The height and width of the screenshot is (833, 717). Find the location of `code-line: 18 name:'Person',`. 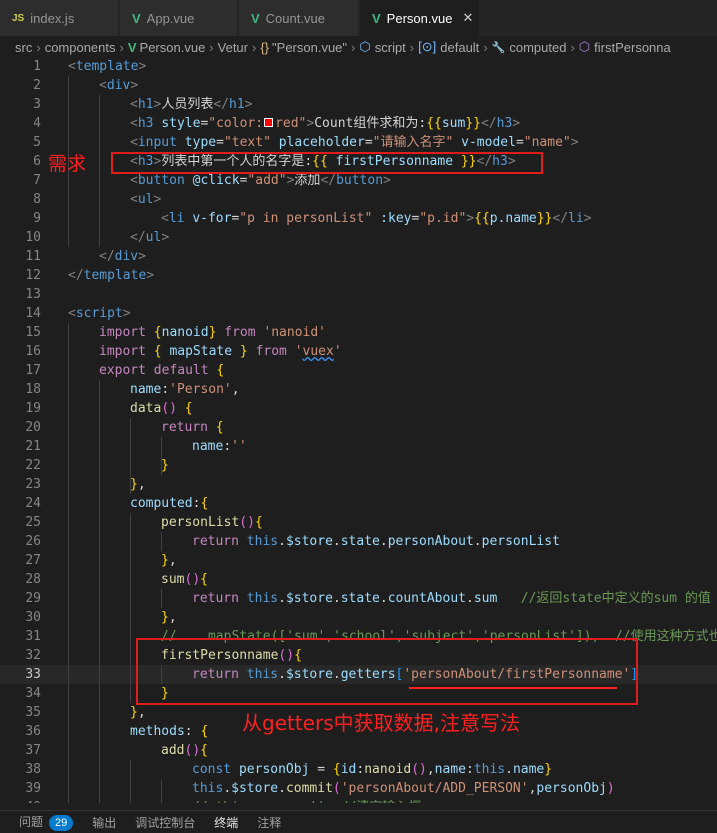

code-line: 18 name:'Person', is located at coordinates (358, 389).